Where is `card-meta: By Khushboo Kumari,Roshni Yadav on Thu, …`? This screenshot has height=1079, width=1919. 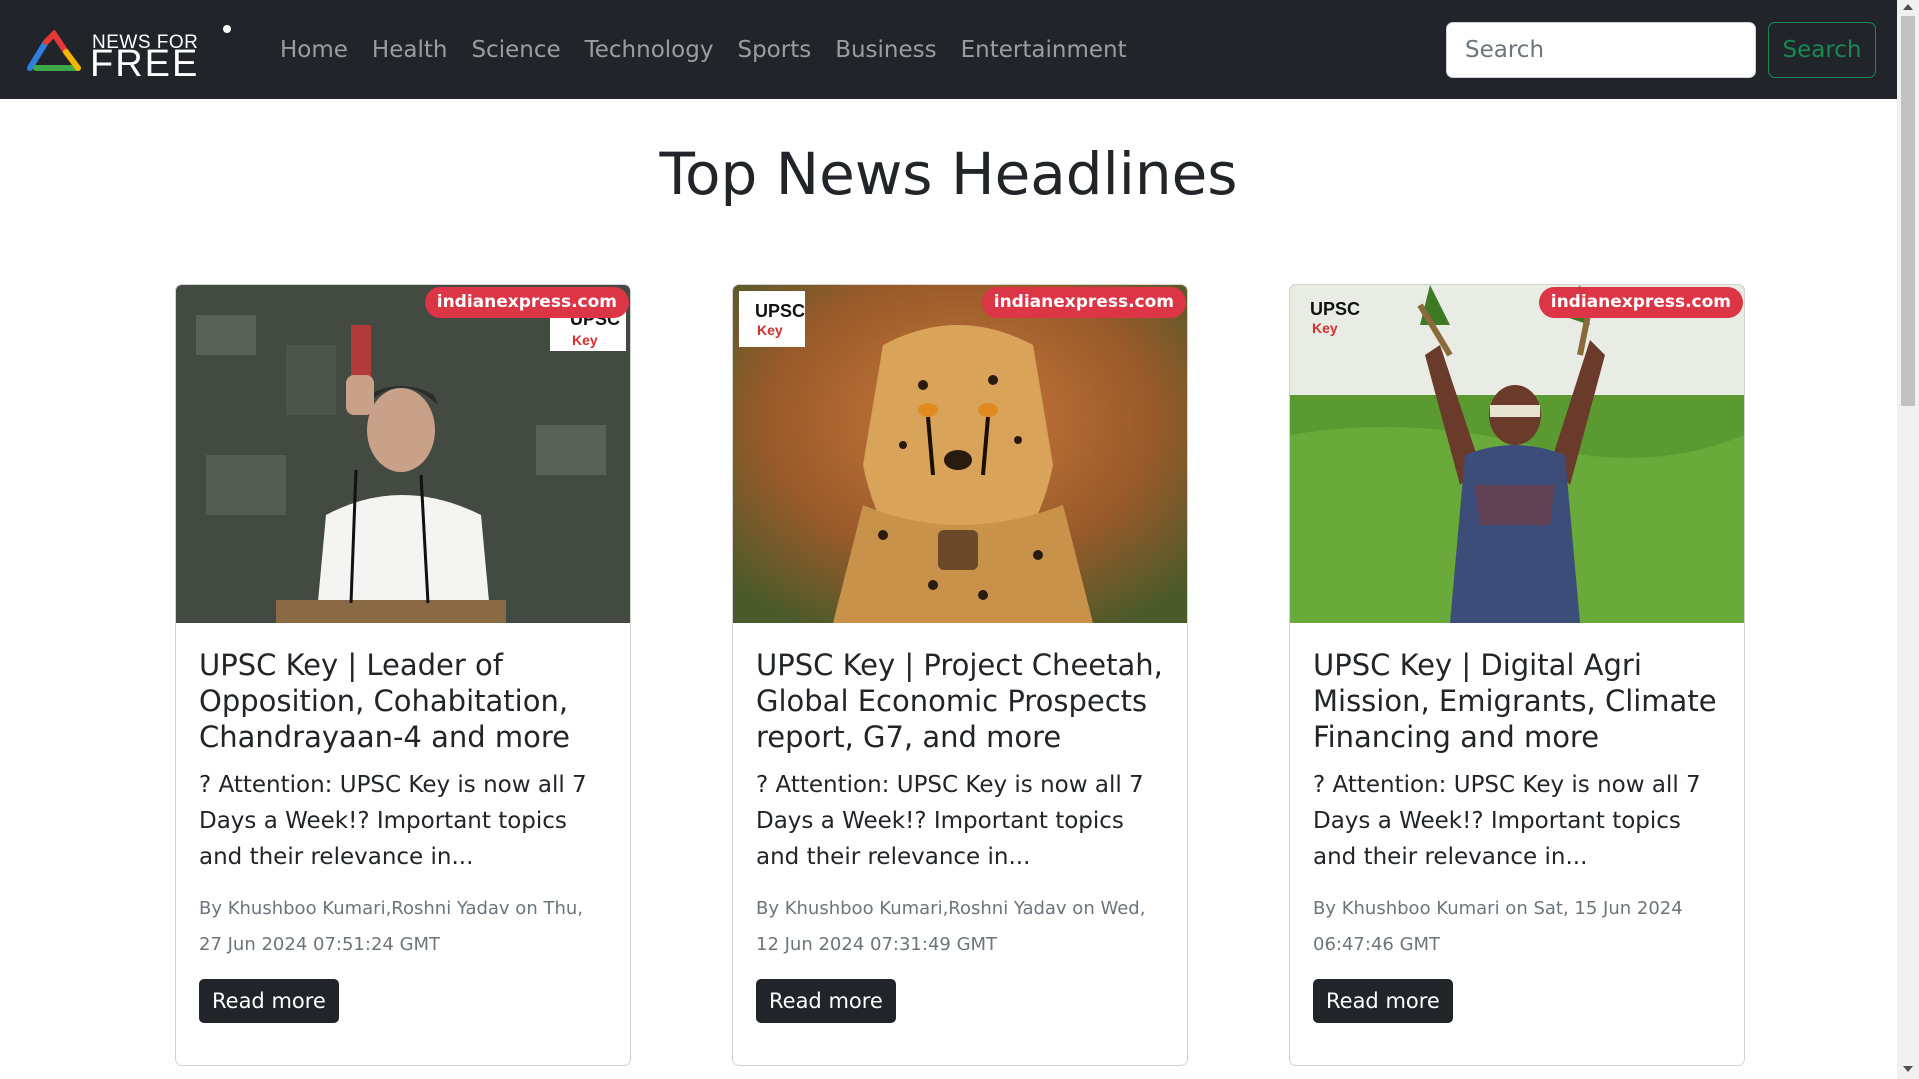 card-meta: By Khushboo Kumari,Roshni Yadav on Thu, … is located at coordinates (391, 926).